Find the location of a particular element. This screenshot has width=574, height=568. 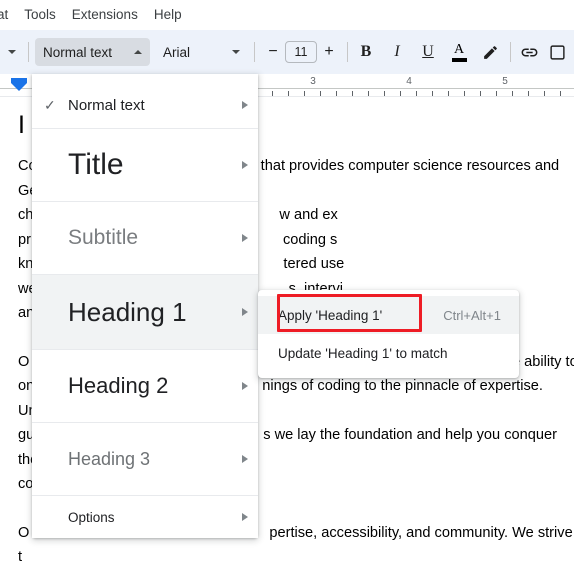

ruler-number: 5 is located at coordinates (505, 81).